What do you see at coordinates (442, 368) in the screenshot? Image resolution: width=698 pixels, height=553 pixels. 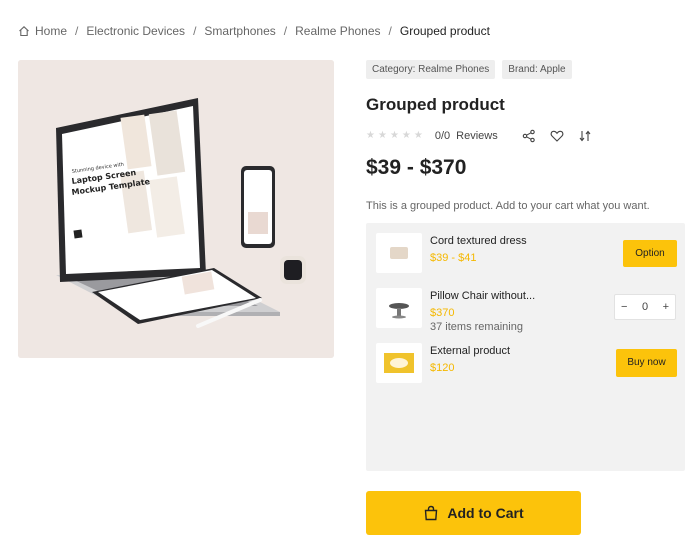 I see `grouped-item-price: $120` at bounding box center [442, 368].